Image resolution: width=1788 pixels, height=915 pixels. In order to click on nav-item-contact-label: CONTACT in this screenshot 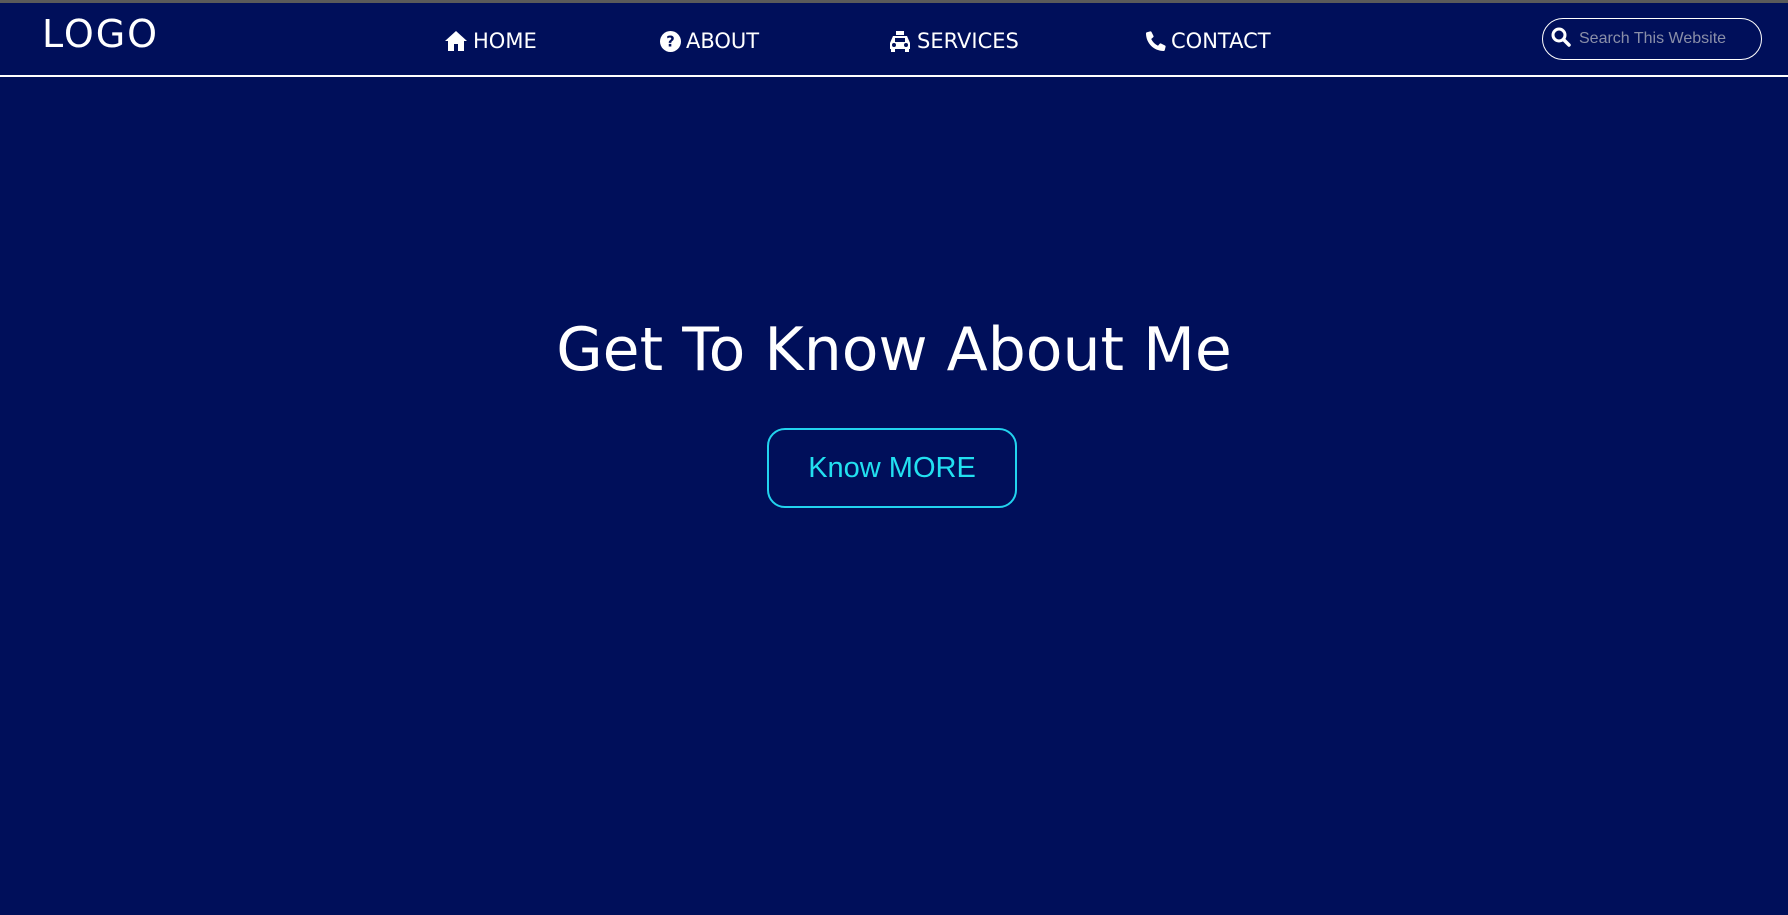, I will do `click(1221, 41)`.